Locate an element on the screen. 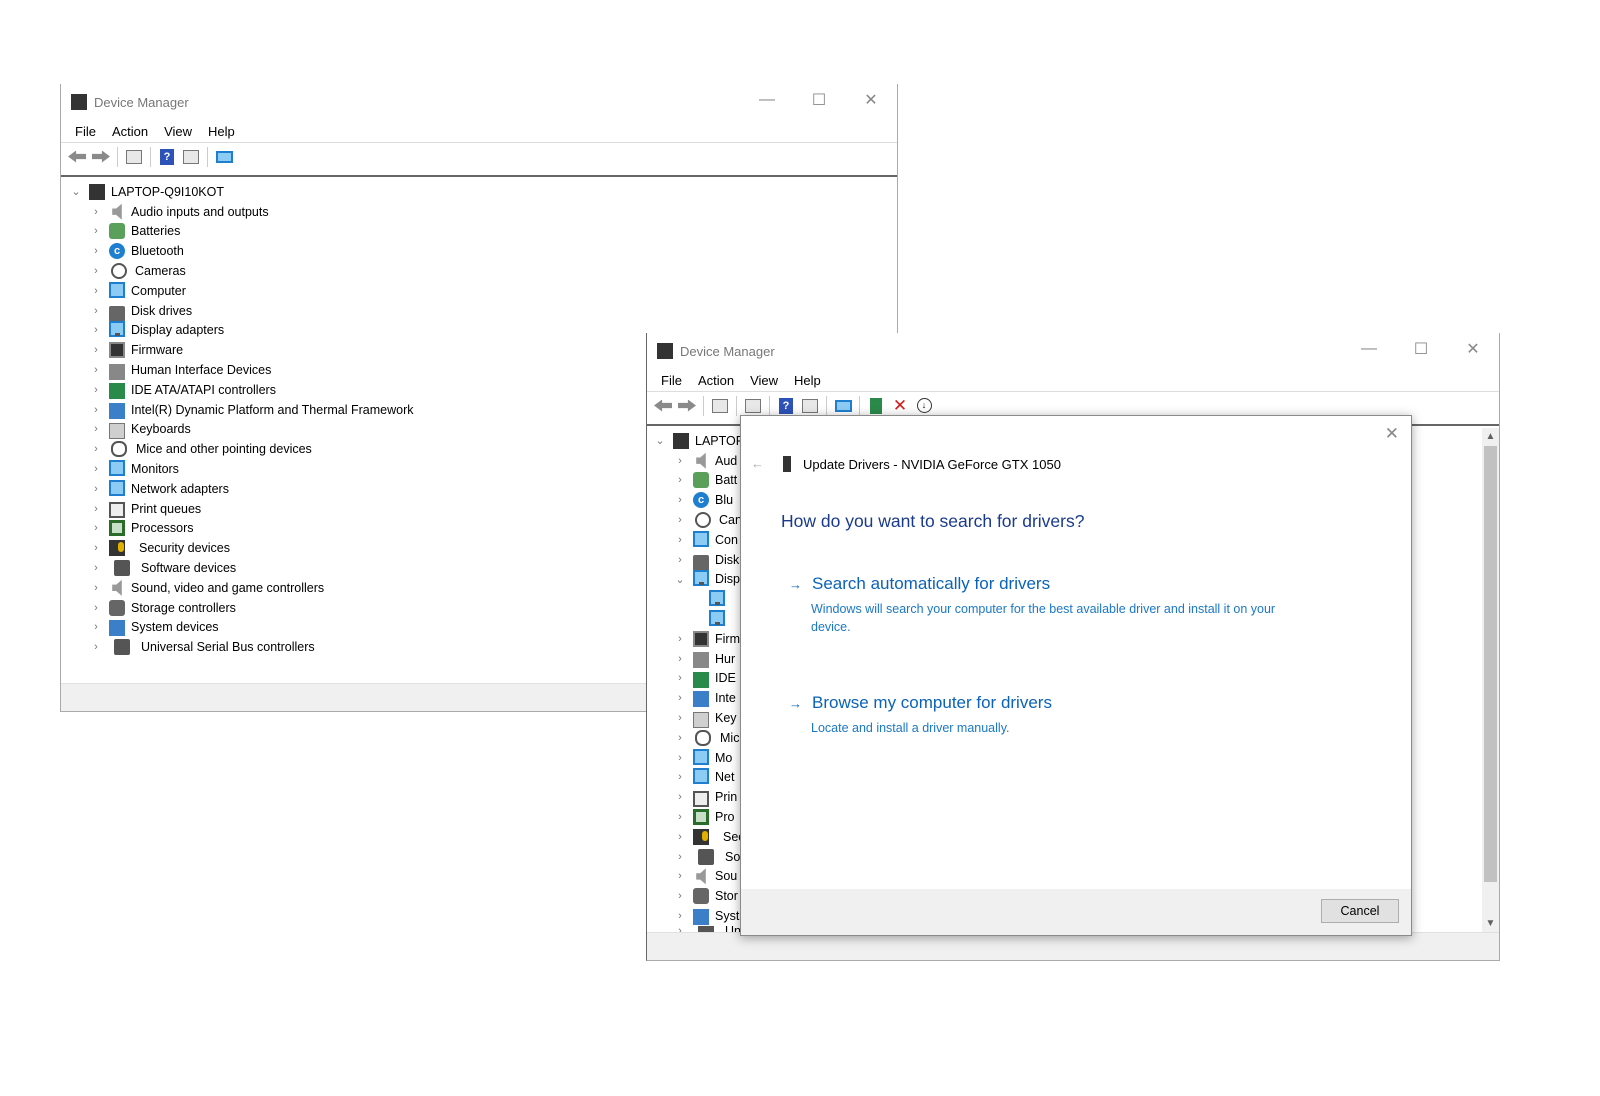  tree-item-cameras: › Cameras is located at coordinates (479, 271).